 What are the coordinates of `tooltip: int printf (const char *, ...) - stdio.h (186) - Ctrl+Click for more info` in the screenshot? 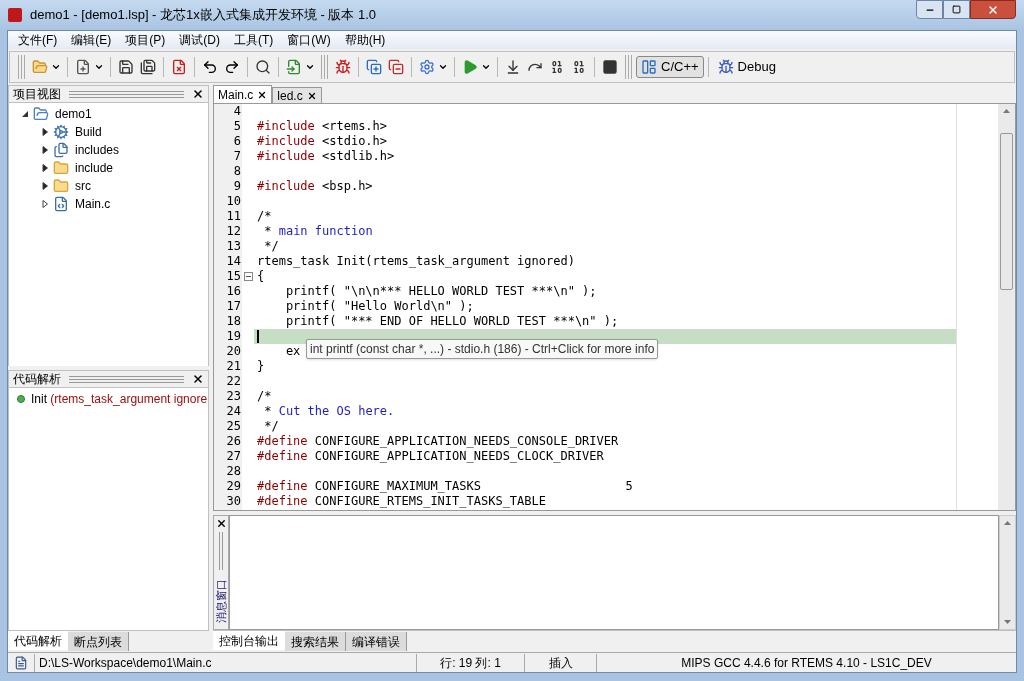 It's located at (482, 349).